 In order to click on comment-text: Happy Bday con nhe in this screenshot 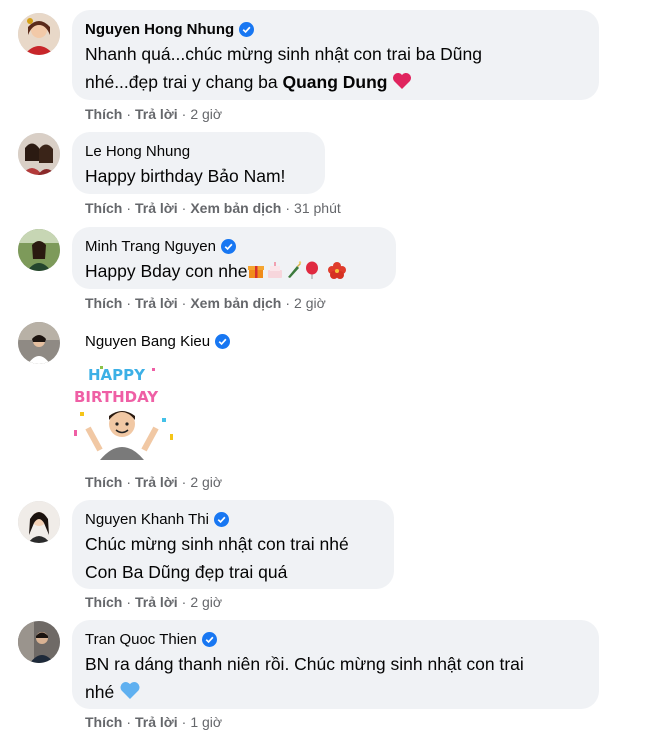, I will do `click(166, 271)`.